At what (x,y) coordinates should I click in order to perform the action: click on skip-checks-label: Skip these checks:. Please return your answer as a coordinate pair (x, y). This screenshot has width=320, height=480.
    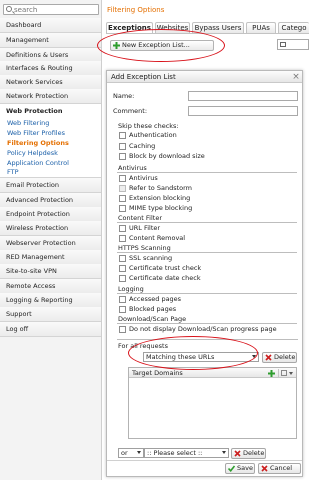
    Looking at the image, I should click on (148, 126).